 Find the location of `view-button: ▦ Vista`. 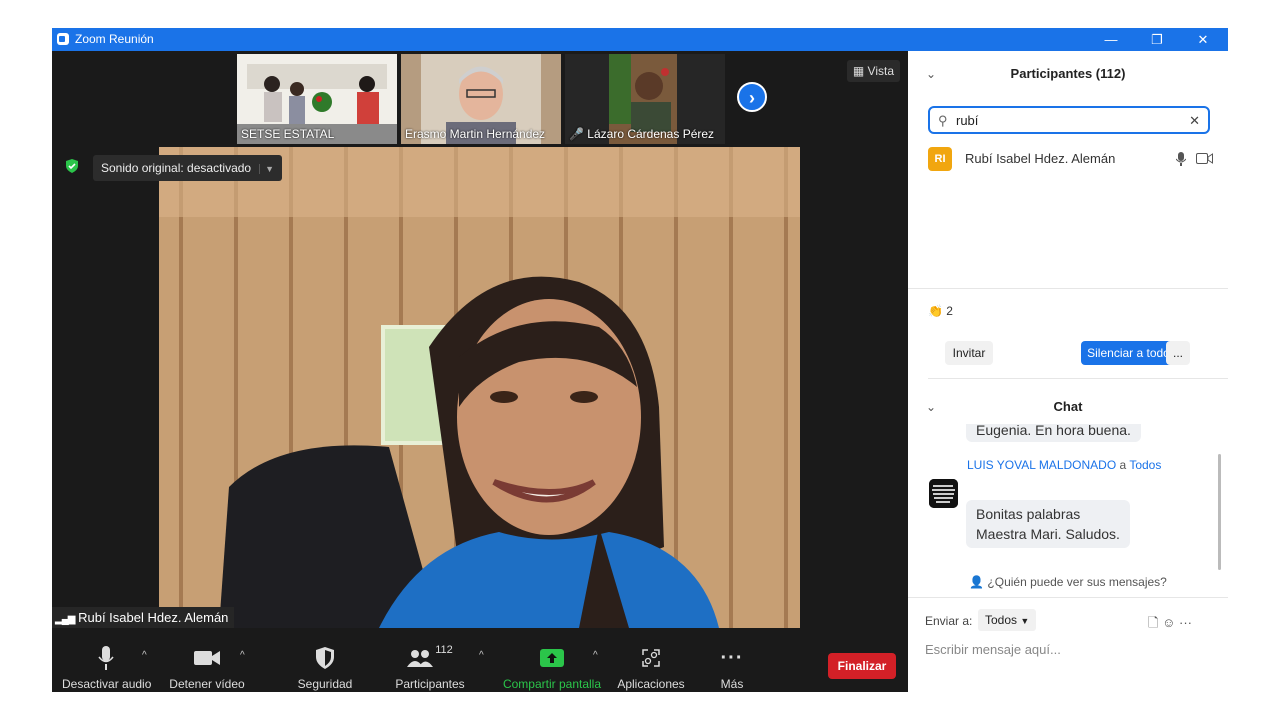

view-button: ▦ Vista is located at coordinates (873, 71).